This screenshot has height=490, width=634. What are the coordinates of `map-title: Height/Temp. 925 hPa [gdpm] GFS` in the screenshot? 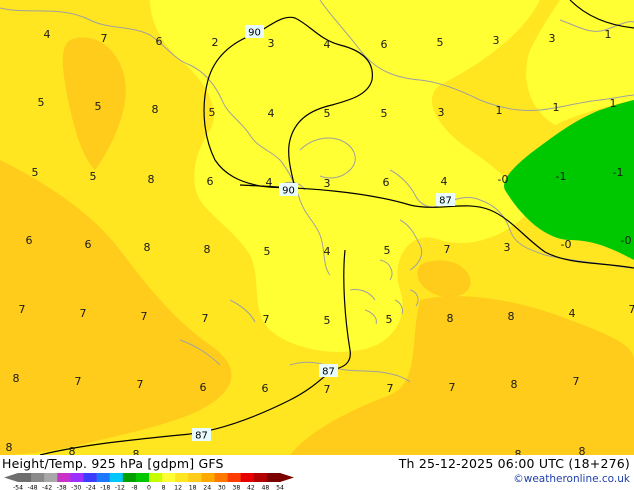 It's located at (113, 463).